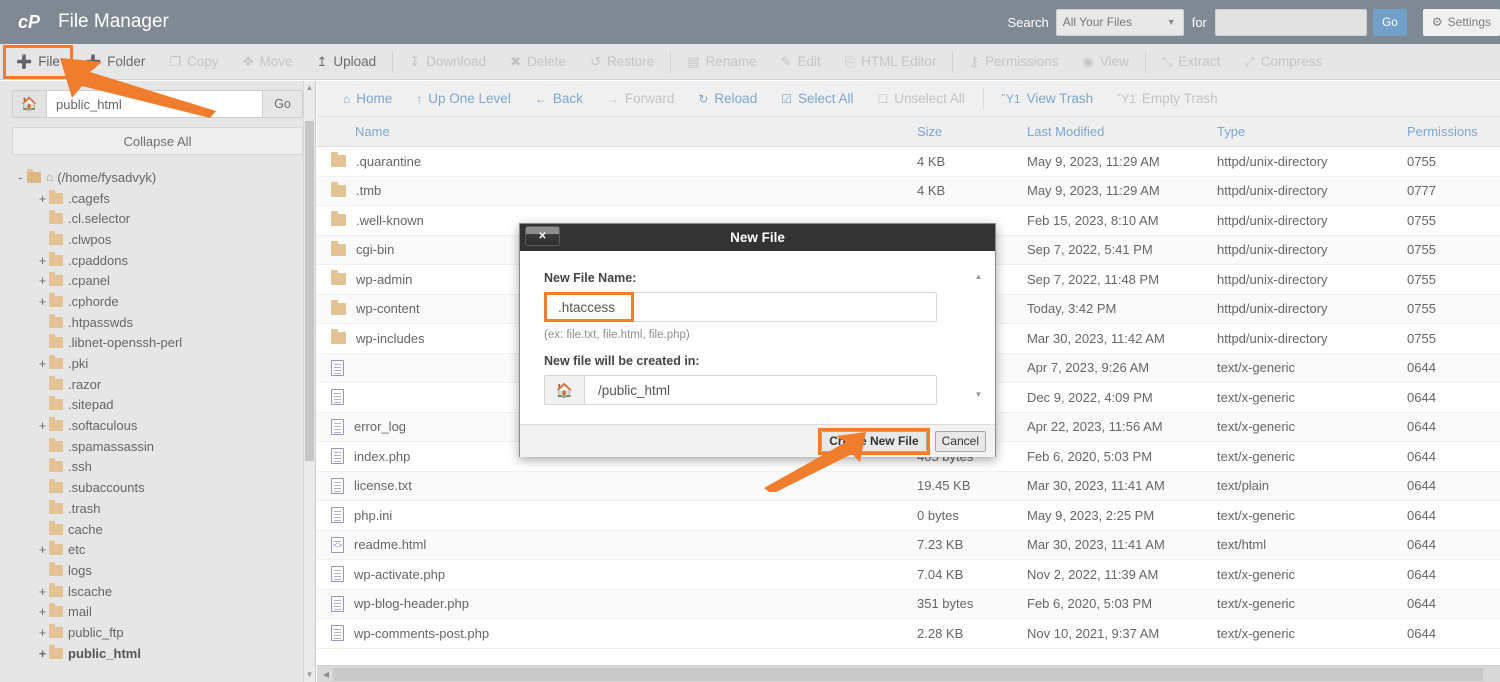  I want to click on tree-item-.cphorde: + .cphorde, so click(157, 301).